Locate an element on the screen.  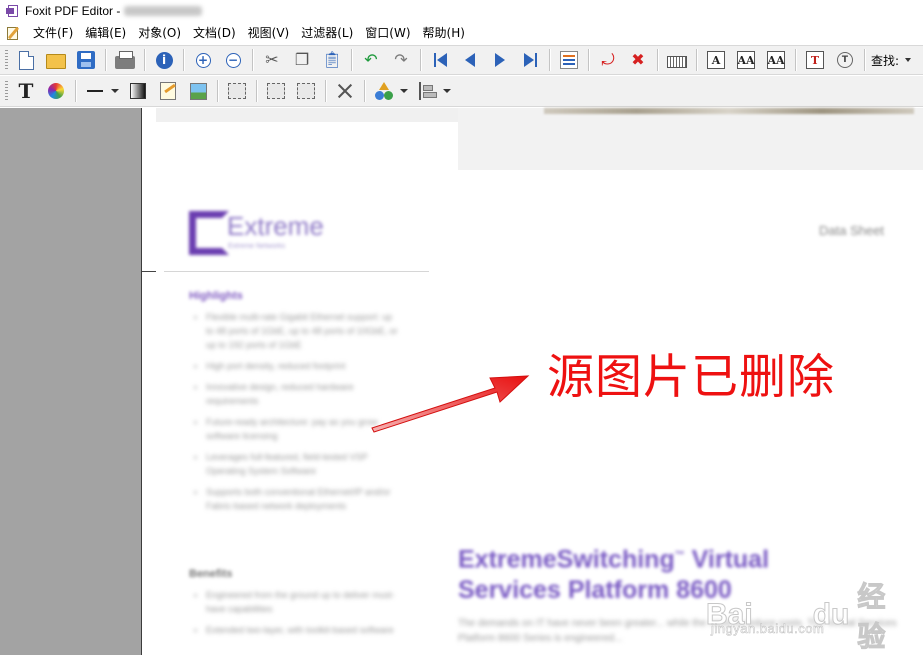
text-grid-button: AA is located at coordinates (776, 60).